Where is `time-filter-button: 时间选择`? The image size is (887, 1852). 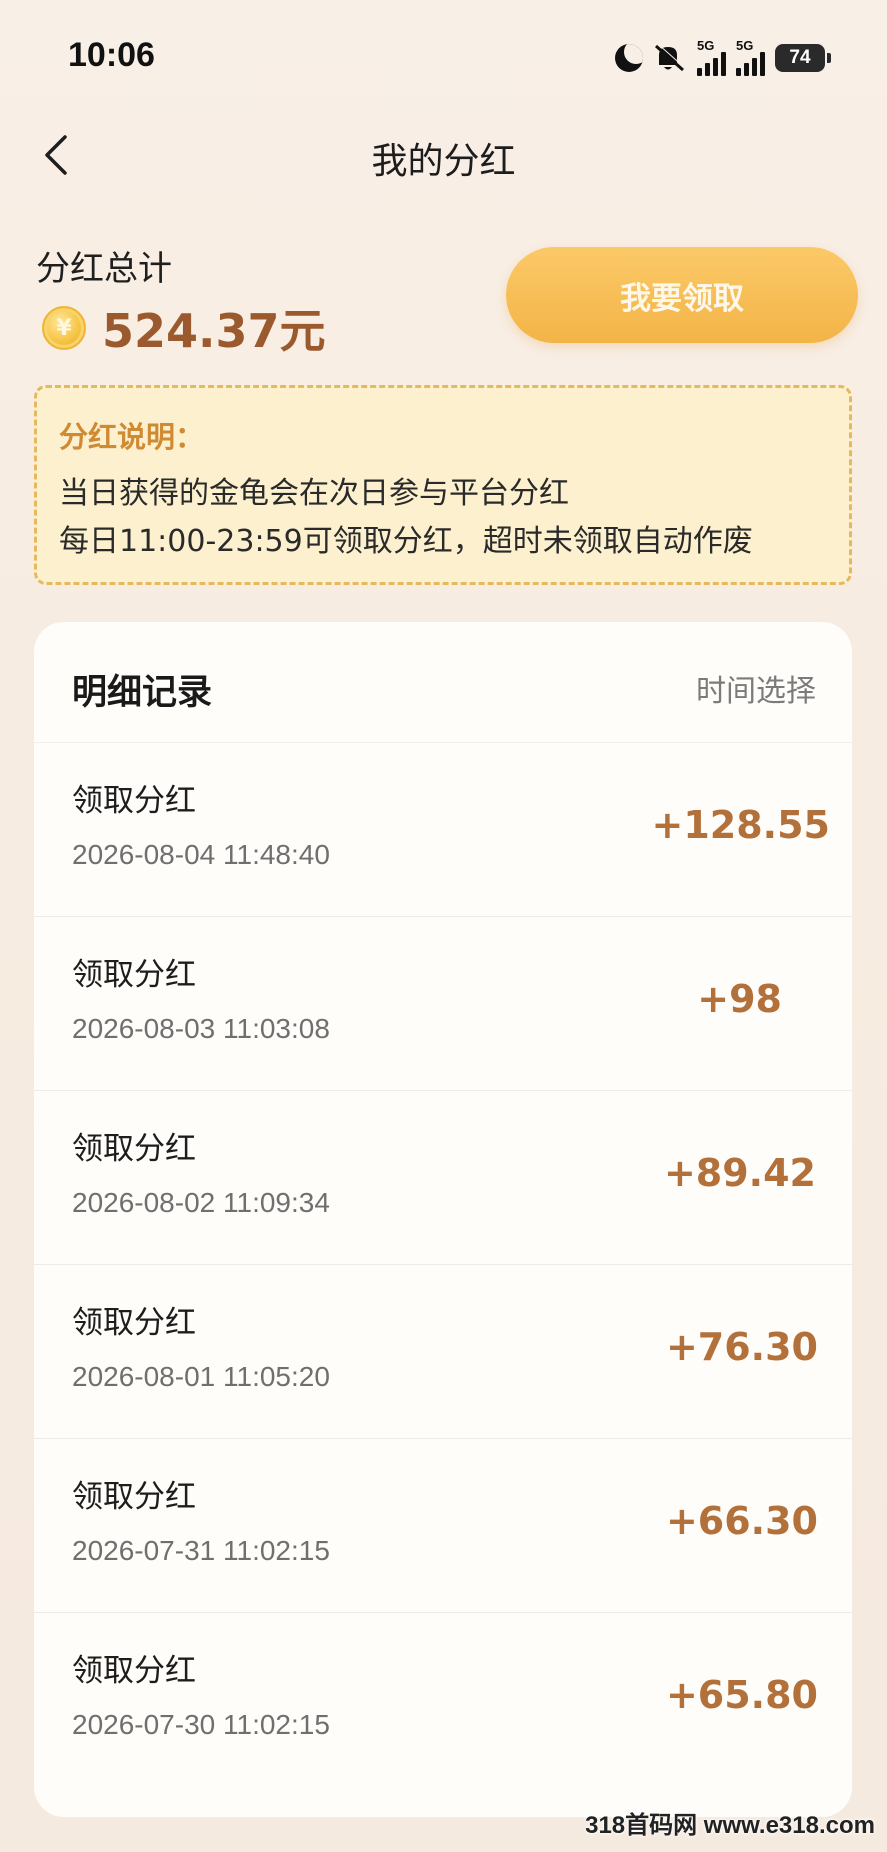 time-filter-button: 时间选择 is located at coordinates (756, 688).